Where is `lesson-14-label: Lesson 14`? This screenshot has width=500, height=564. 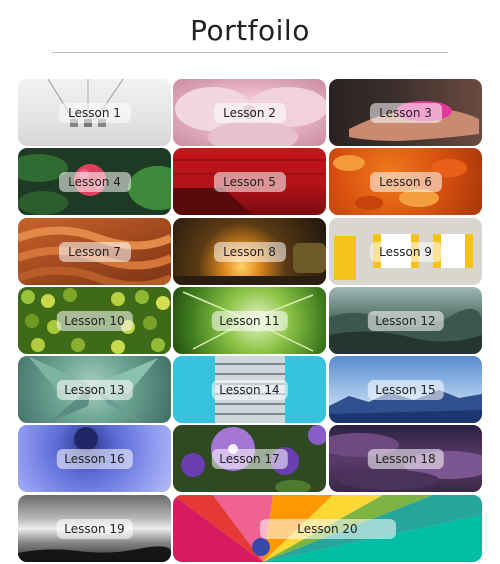 lesson-14-label: Lesson 14 is located at coordinates (249, 389).